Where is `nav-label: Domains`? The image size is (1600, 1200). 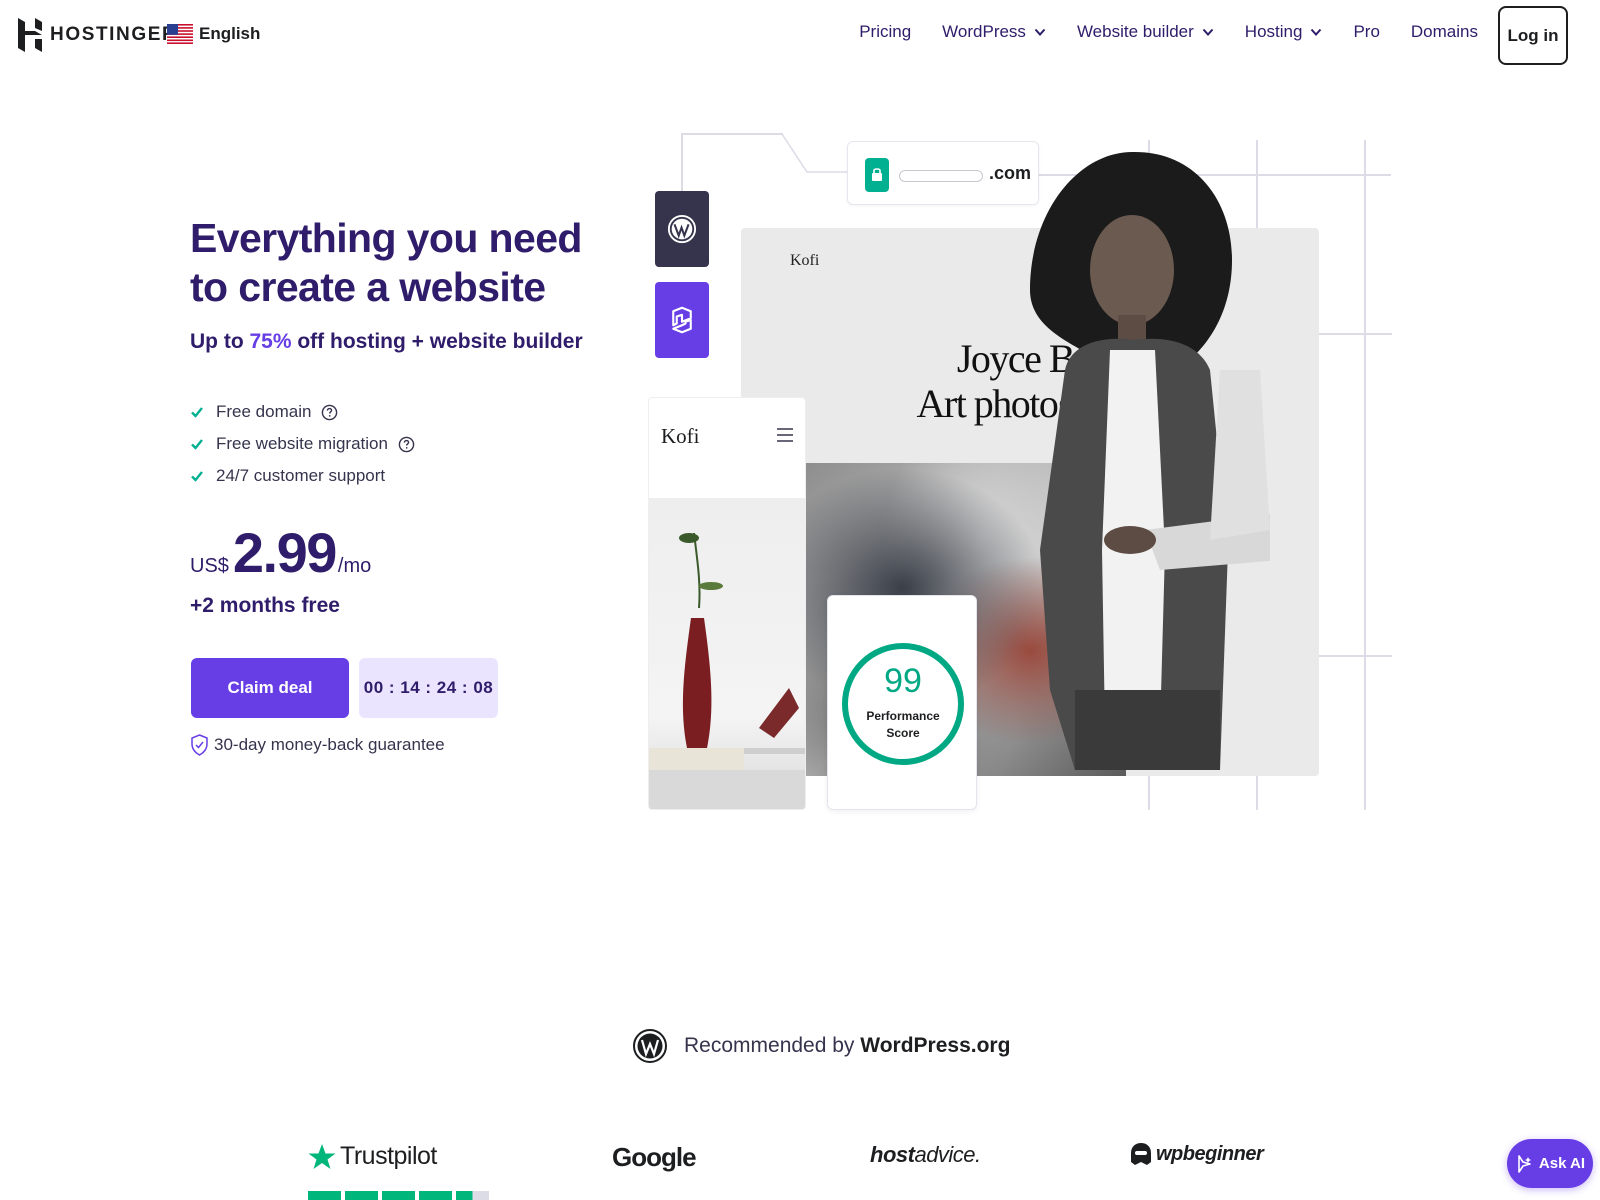
nav-label: Domains is located at coordinates (1444, 31).